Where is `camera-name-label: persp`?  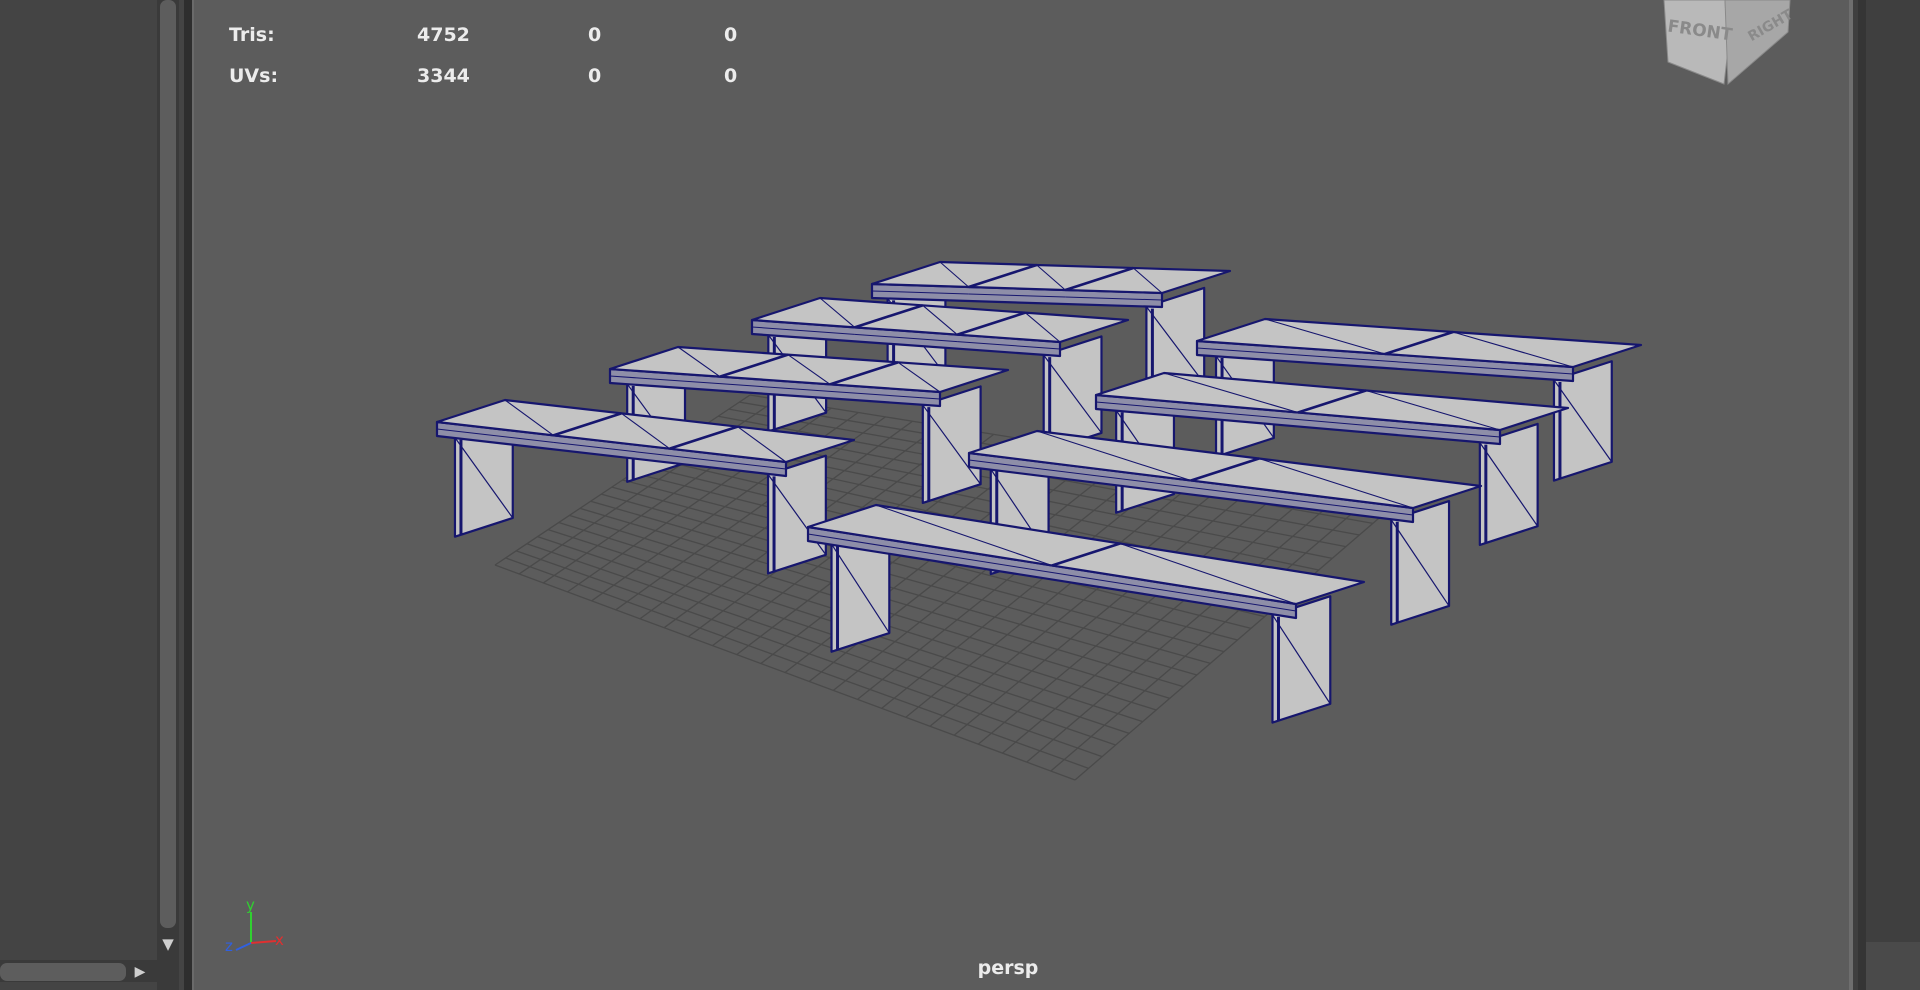 camera-name-label: persp is located at coordinates (1008, 968).